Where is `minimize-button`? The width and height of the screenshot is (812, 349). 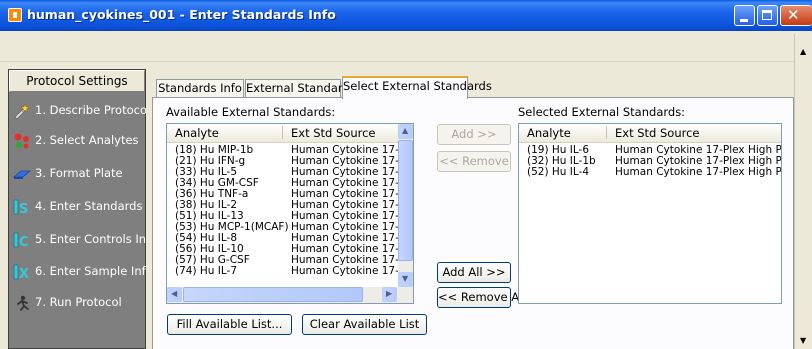
minimize-button is located at coordinates (744, 15).